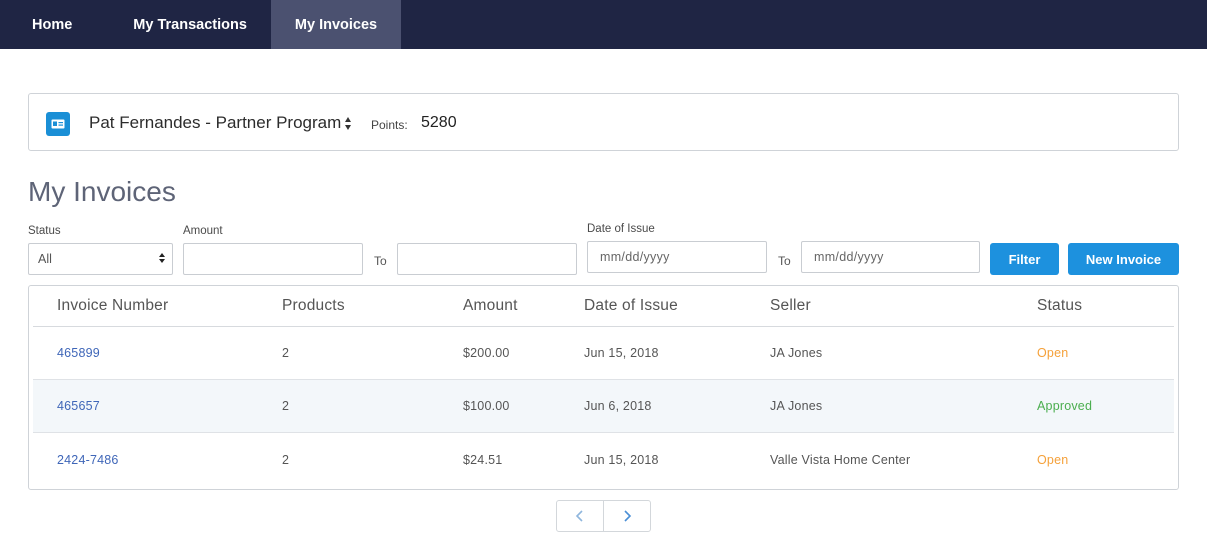 The height and width of the screenshot is (549, 1207). Describe the element at coordinates (1065, 406) in the screenshot. I see `status-badge: Approved` at that location.